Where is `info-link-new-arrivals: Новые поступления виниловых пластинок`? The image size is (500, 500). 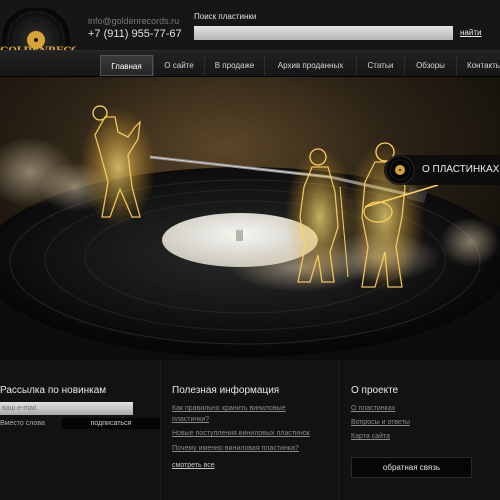
info-link-new-arrivals: Новые поступления виниловых пластинок is located at coordinates (241, 433).